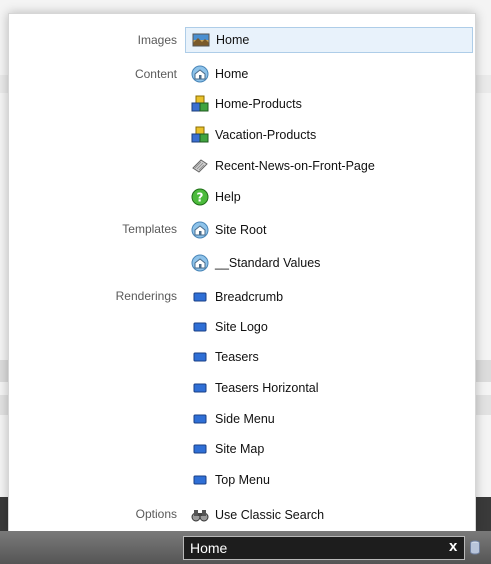 The width and height of the screenshot is (491, 564). Describe the element at coordinates (329, 197) in the screenshot. I see `result-item-help: ? Help` at that location.